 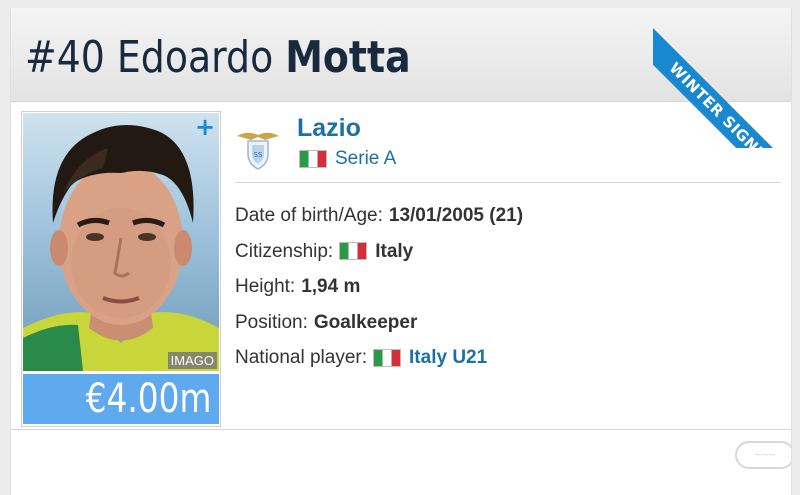 I want to click on market-value-box: €4.00m, so click(x=121, y=399).